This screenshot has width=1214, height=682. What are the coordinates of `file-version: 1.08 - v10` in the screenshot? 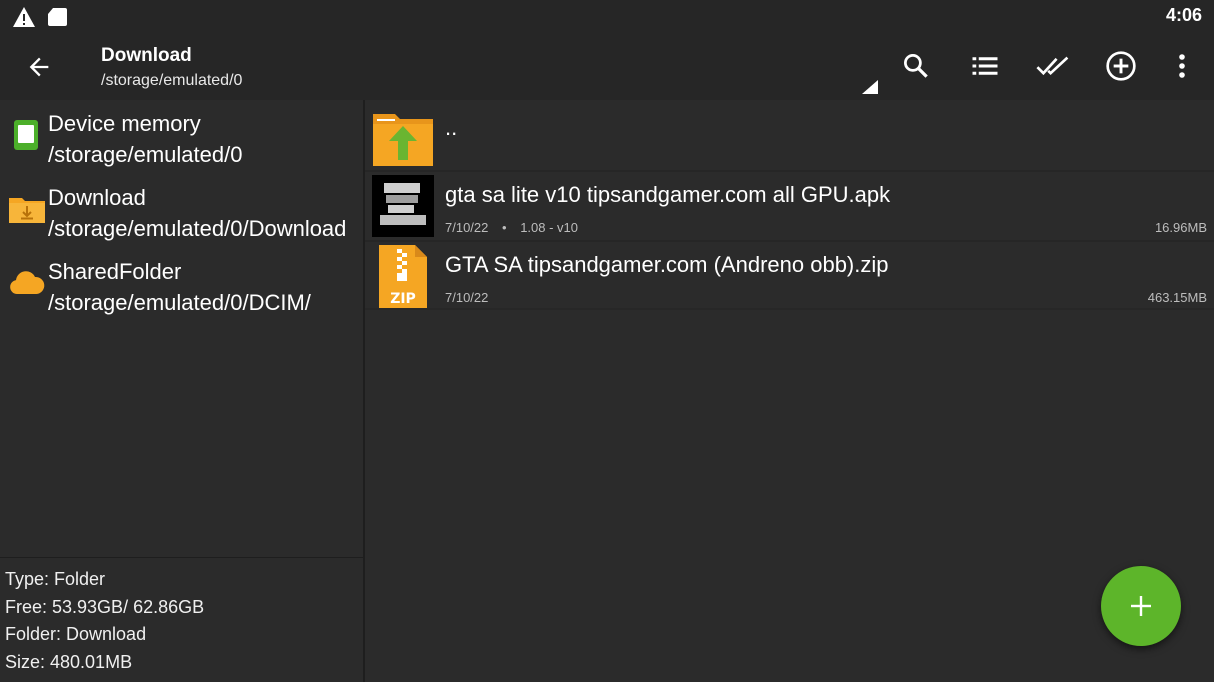 It's located at (549, 227).